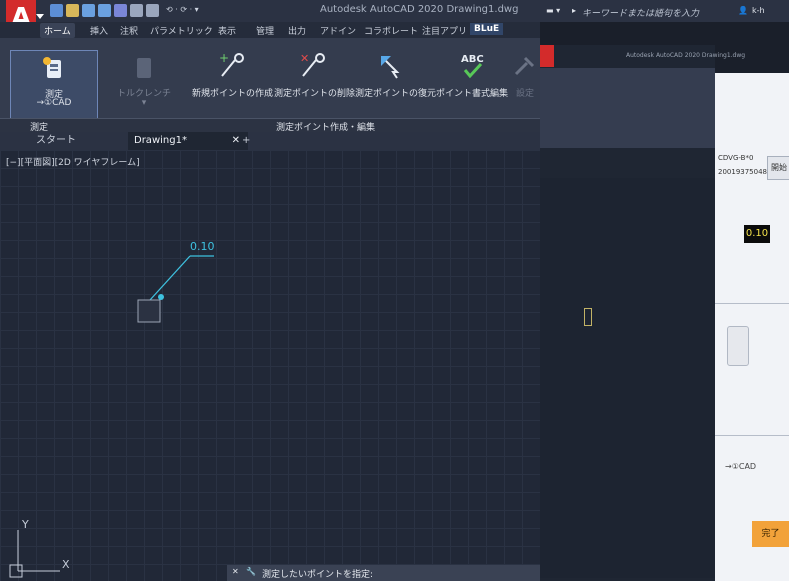  Describe the element at coordinates (736, 158) in the screenshot. I see `panel-device-name: CDVG-B*0` at that location.